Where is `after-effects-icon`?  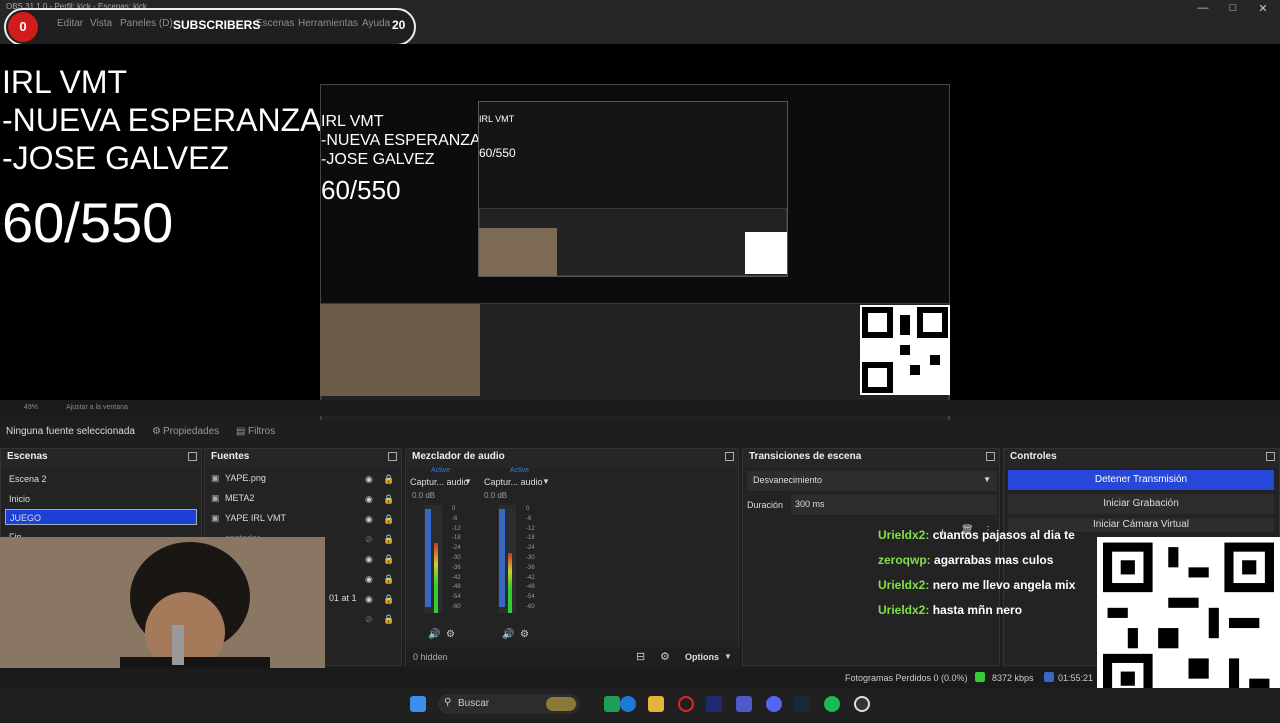
after-effects-icon is located at coordinates (714, 704).